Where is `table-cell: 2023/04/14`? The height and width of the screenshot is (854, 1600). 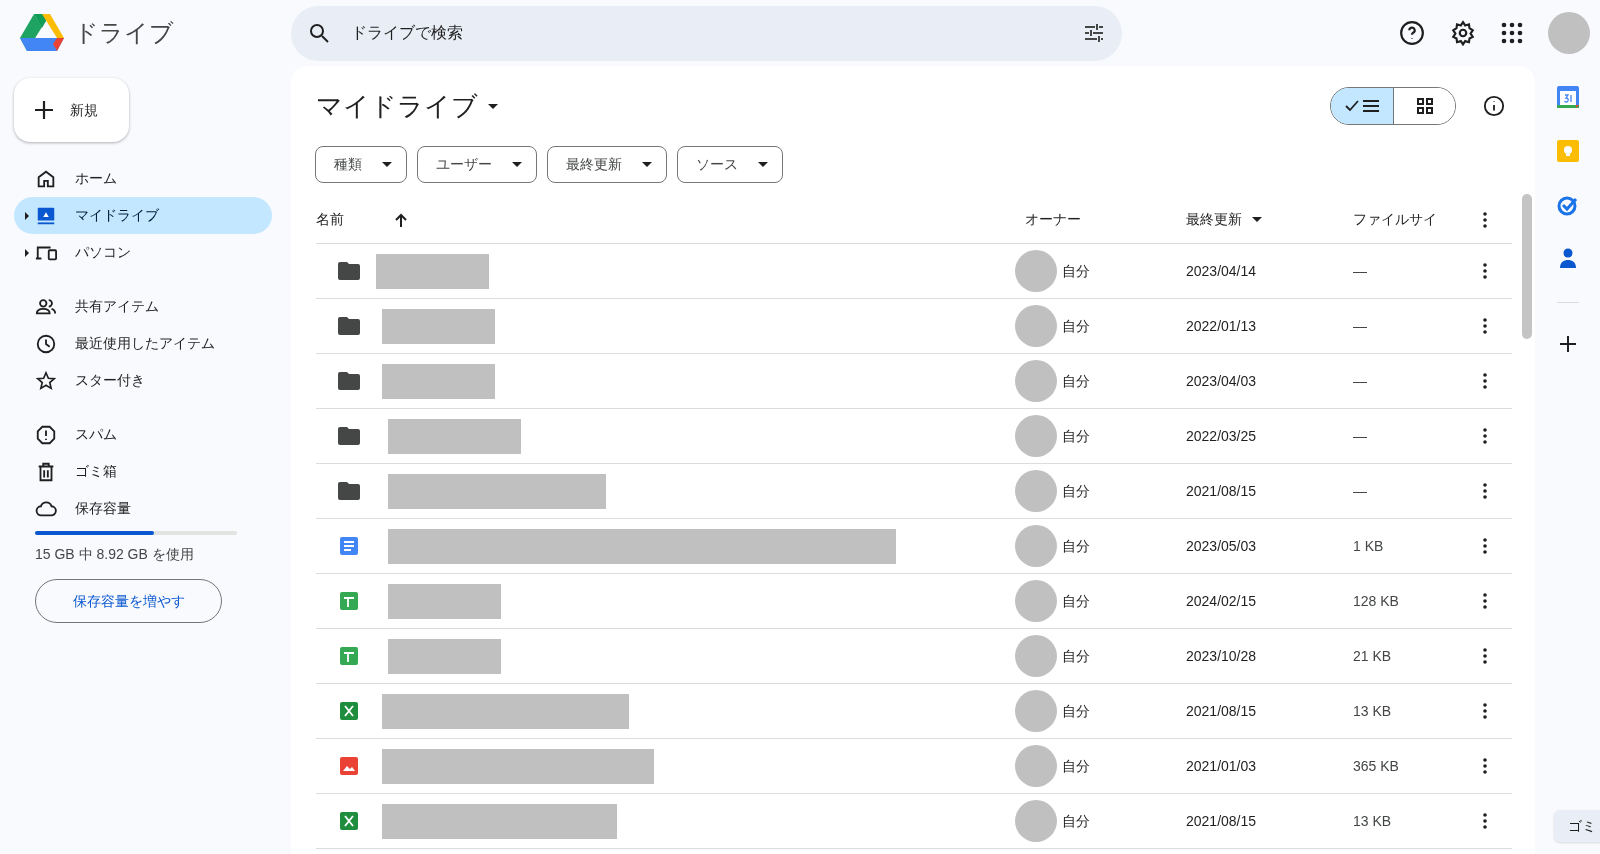
table-cell: 2023/04/14 is located at coordinates (1221, 270).